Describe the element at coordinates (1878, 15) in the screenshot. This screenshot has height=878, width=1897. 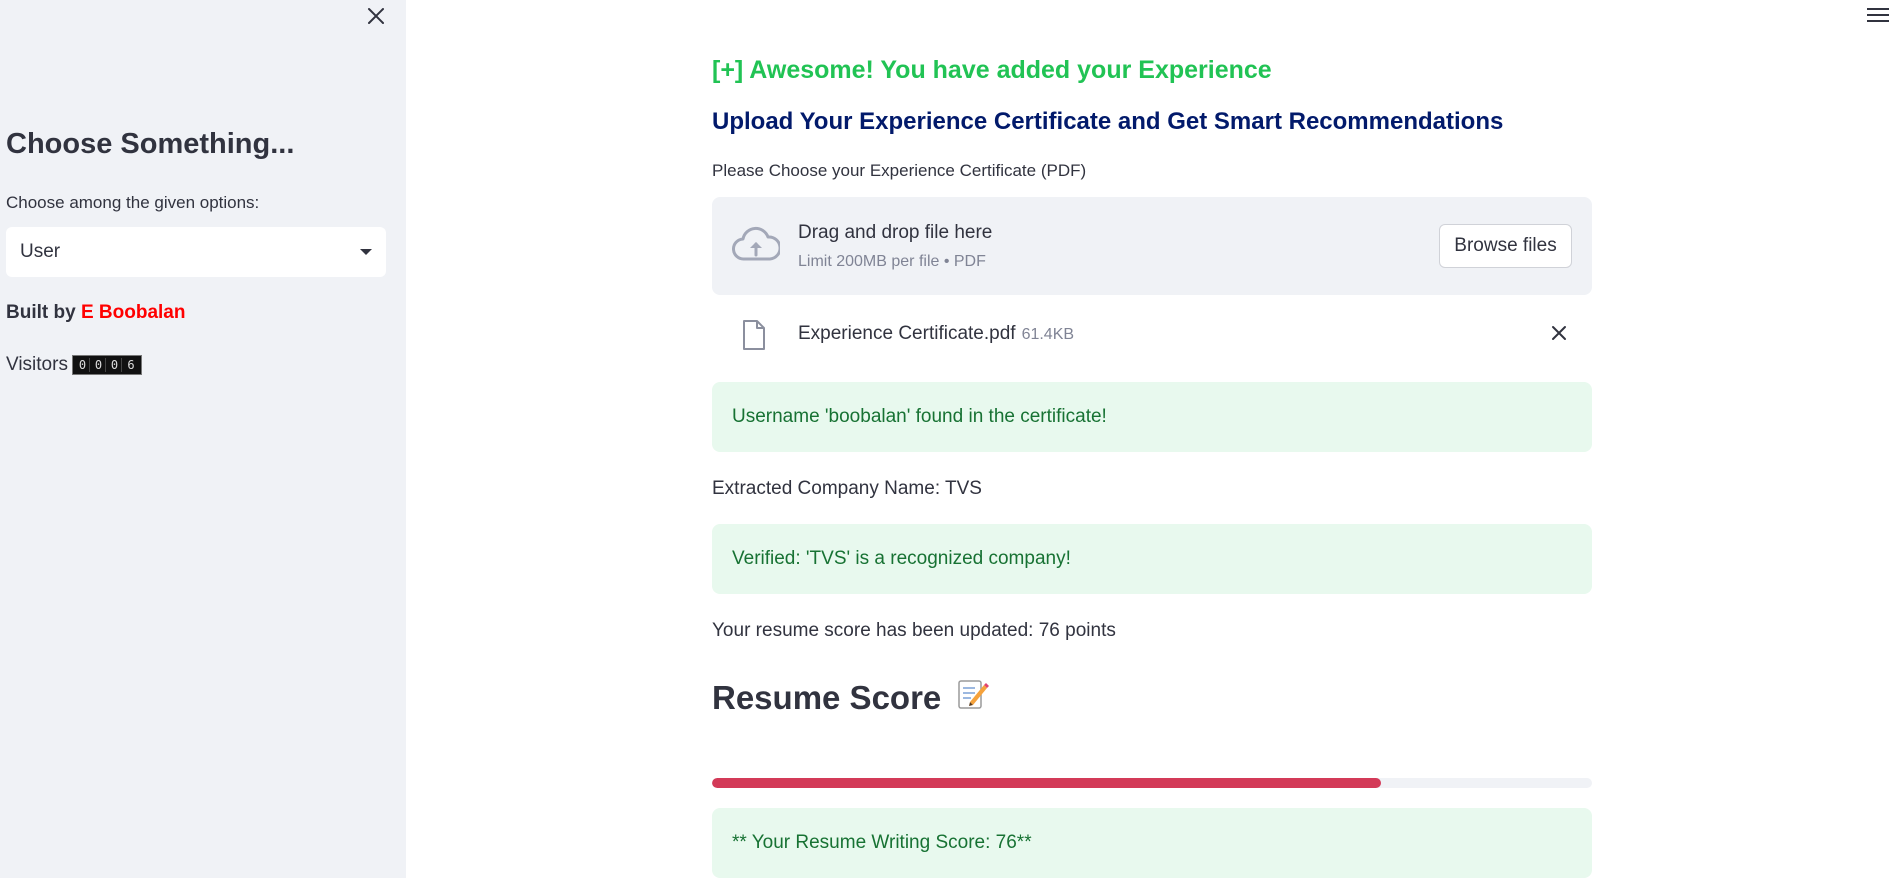
I see `hamburger-menu-icon` at that location.